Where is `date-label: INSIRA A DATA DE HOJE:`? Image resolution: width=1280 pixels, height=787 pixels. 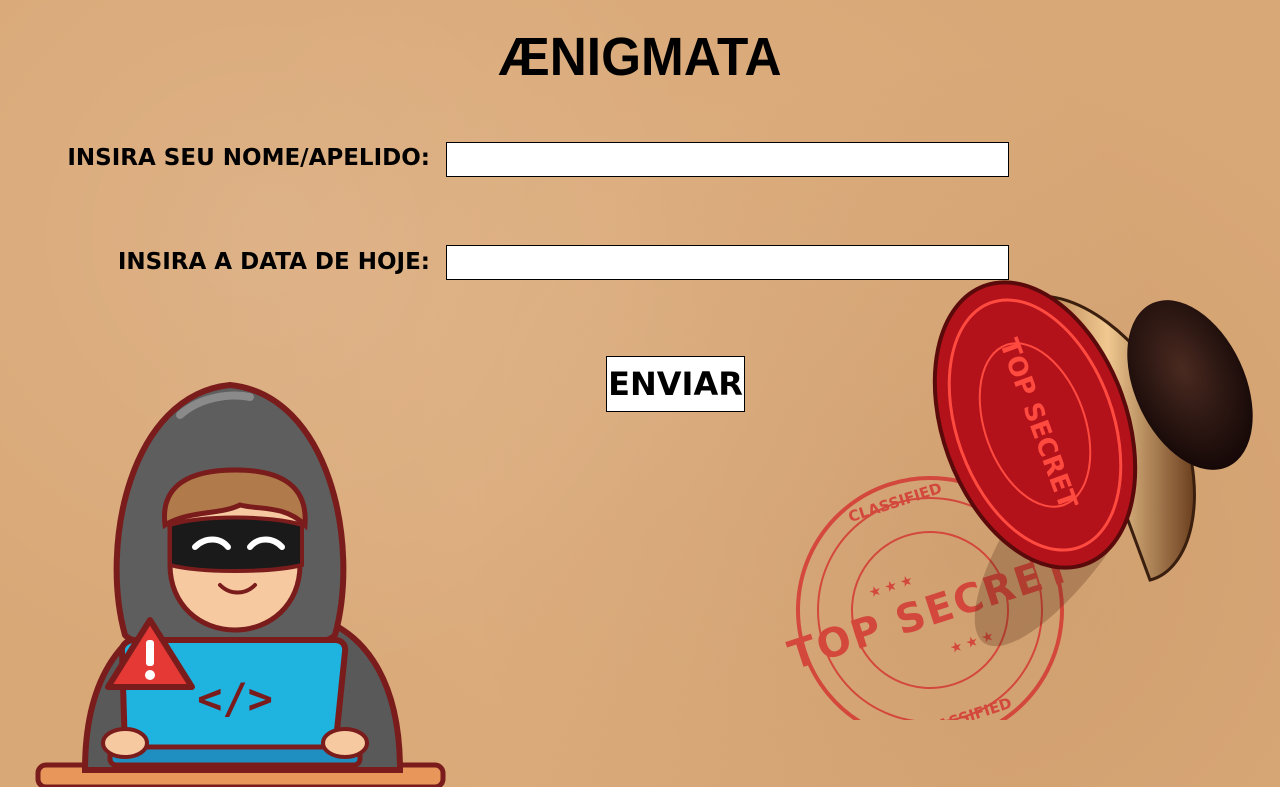
date-label: INSIRA A DATA DE HOJE: is located at coordinates (273, 262).